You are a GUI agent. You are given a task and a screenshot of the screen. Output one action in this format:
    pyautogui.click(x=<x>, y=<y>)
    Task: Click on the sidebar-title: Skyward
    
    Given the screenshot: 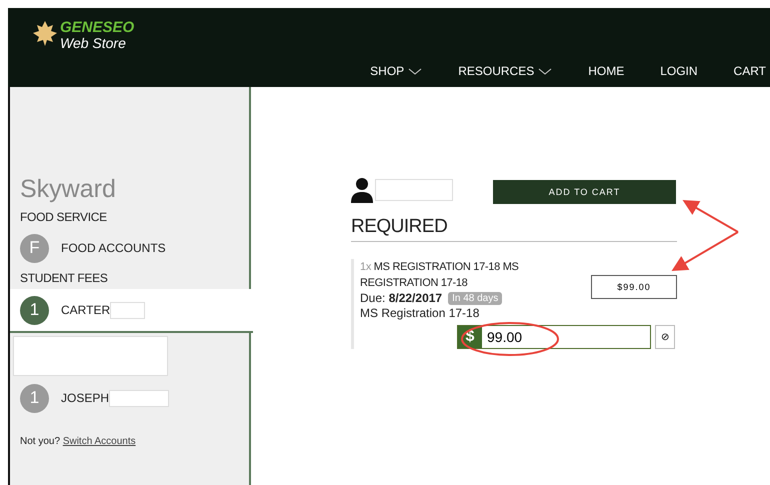 What is the action you would take?
    pyautogui.click(x=68, y=190)
    